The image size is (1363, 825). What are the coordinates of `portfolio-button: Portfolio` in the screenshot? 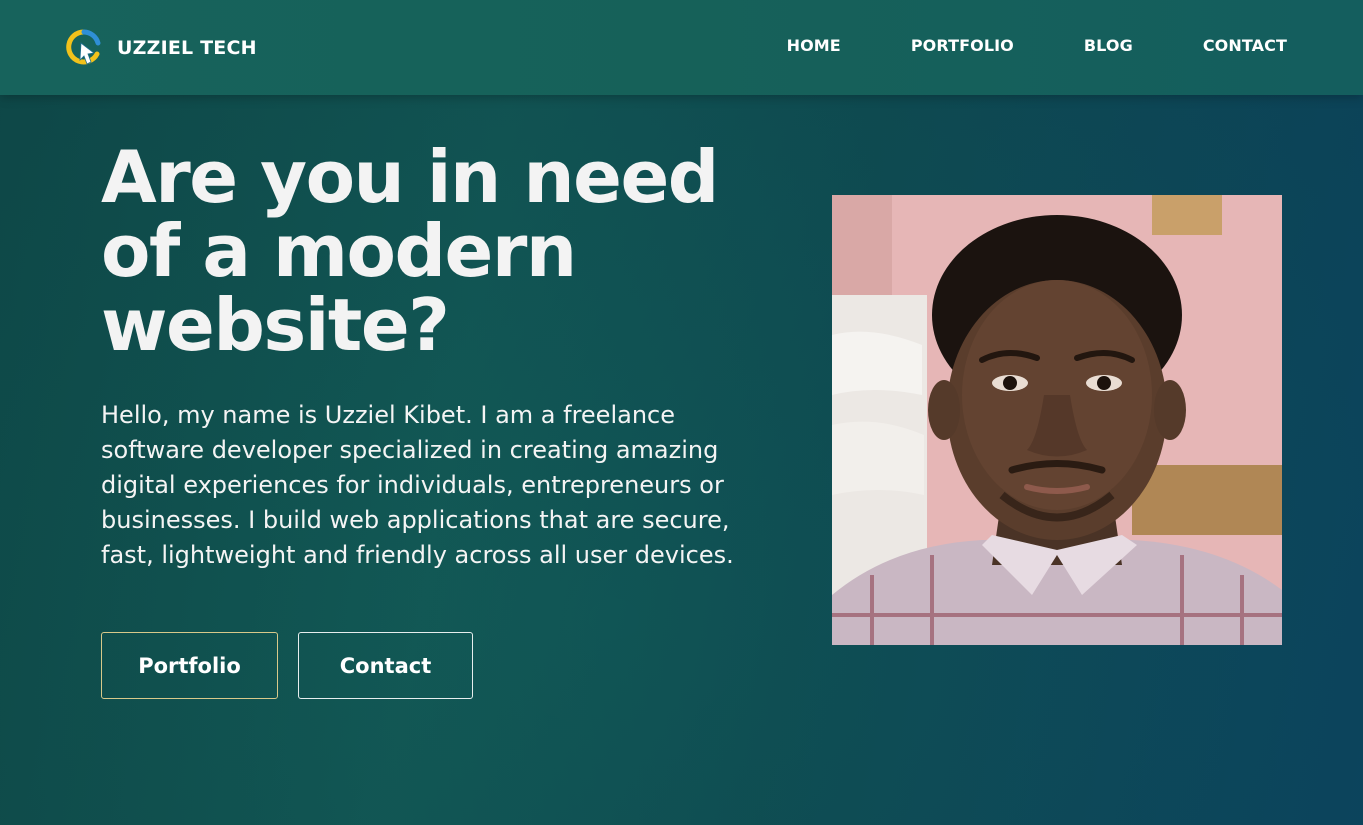 It's located at (189, 665).